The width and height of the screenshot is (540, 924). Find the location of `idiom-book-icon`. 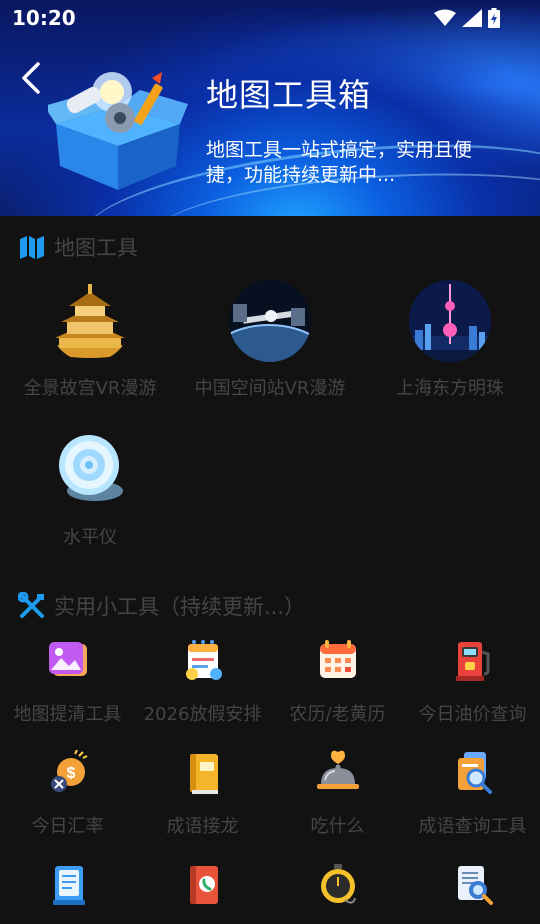

idiom-book-icon is located at coordinates (203, 774).